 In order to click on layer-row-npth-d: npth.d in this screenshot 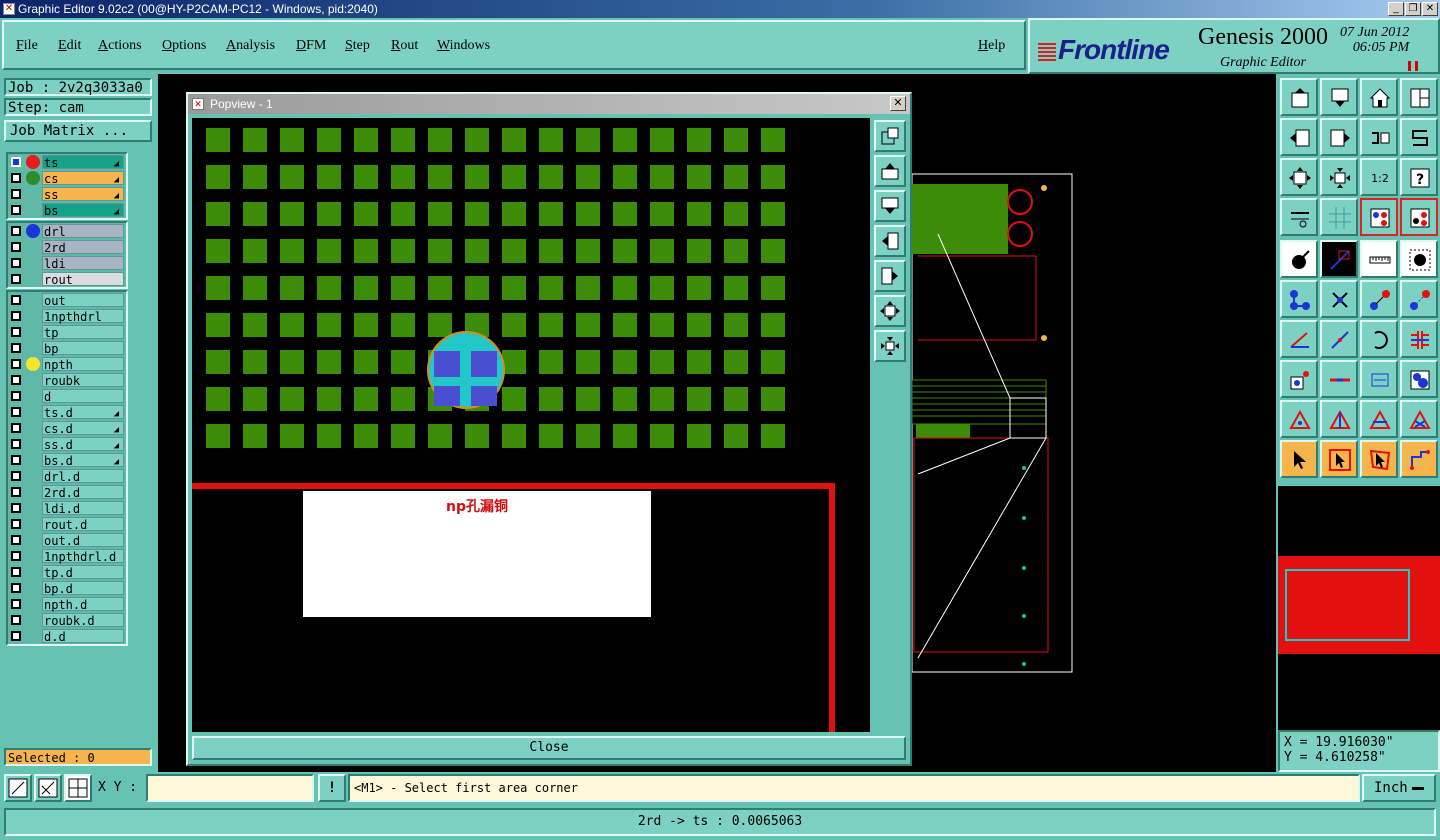, I will do `click(67, 604)`.